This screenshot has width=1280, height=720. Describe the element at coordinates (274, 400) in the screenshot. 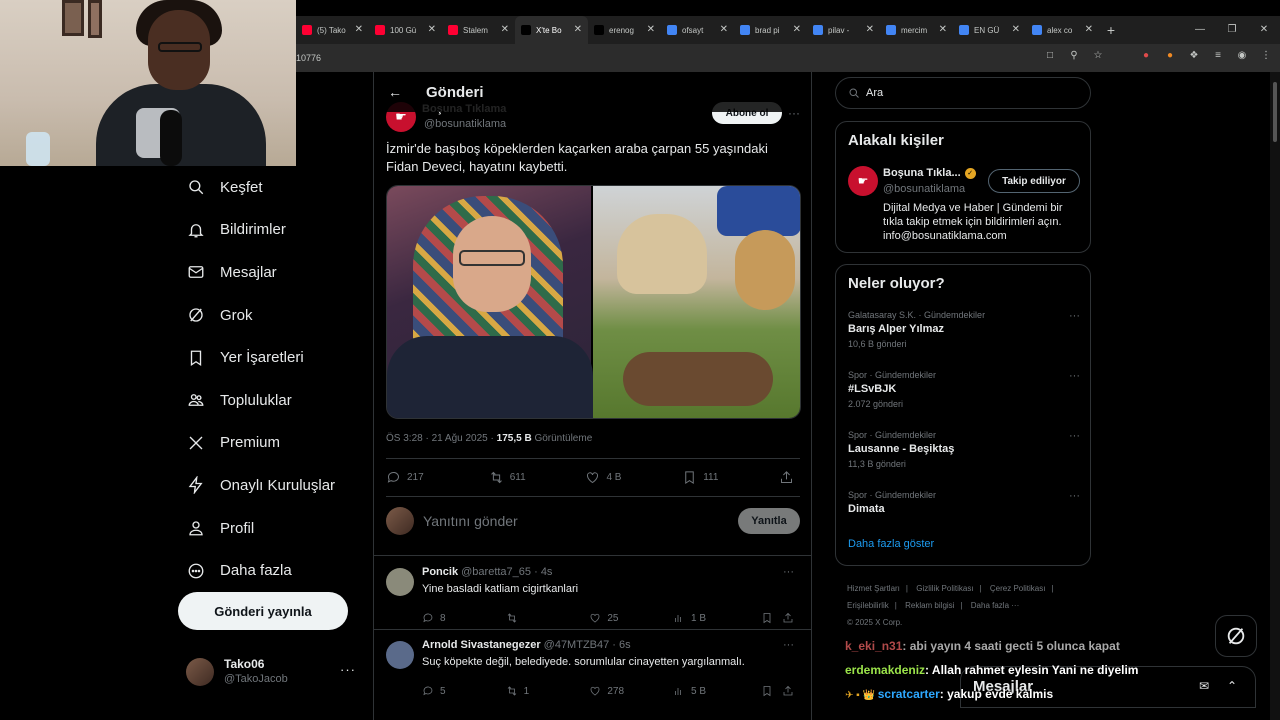

I see `sidebar-item-communities: Topluluklar` at that location.